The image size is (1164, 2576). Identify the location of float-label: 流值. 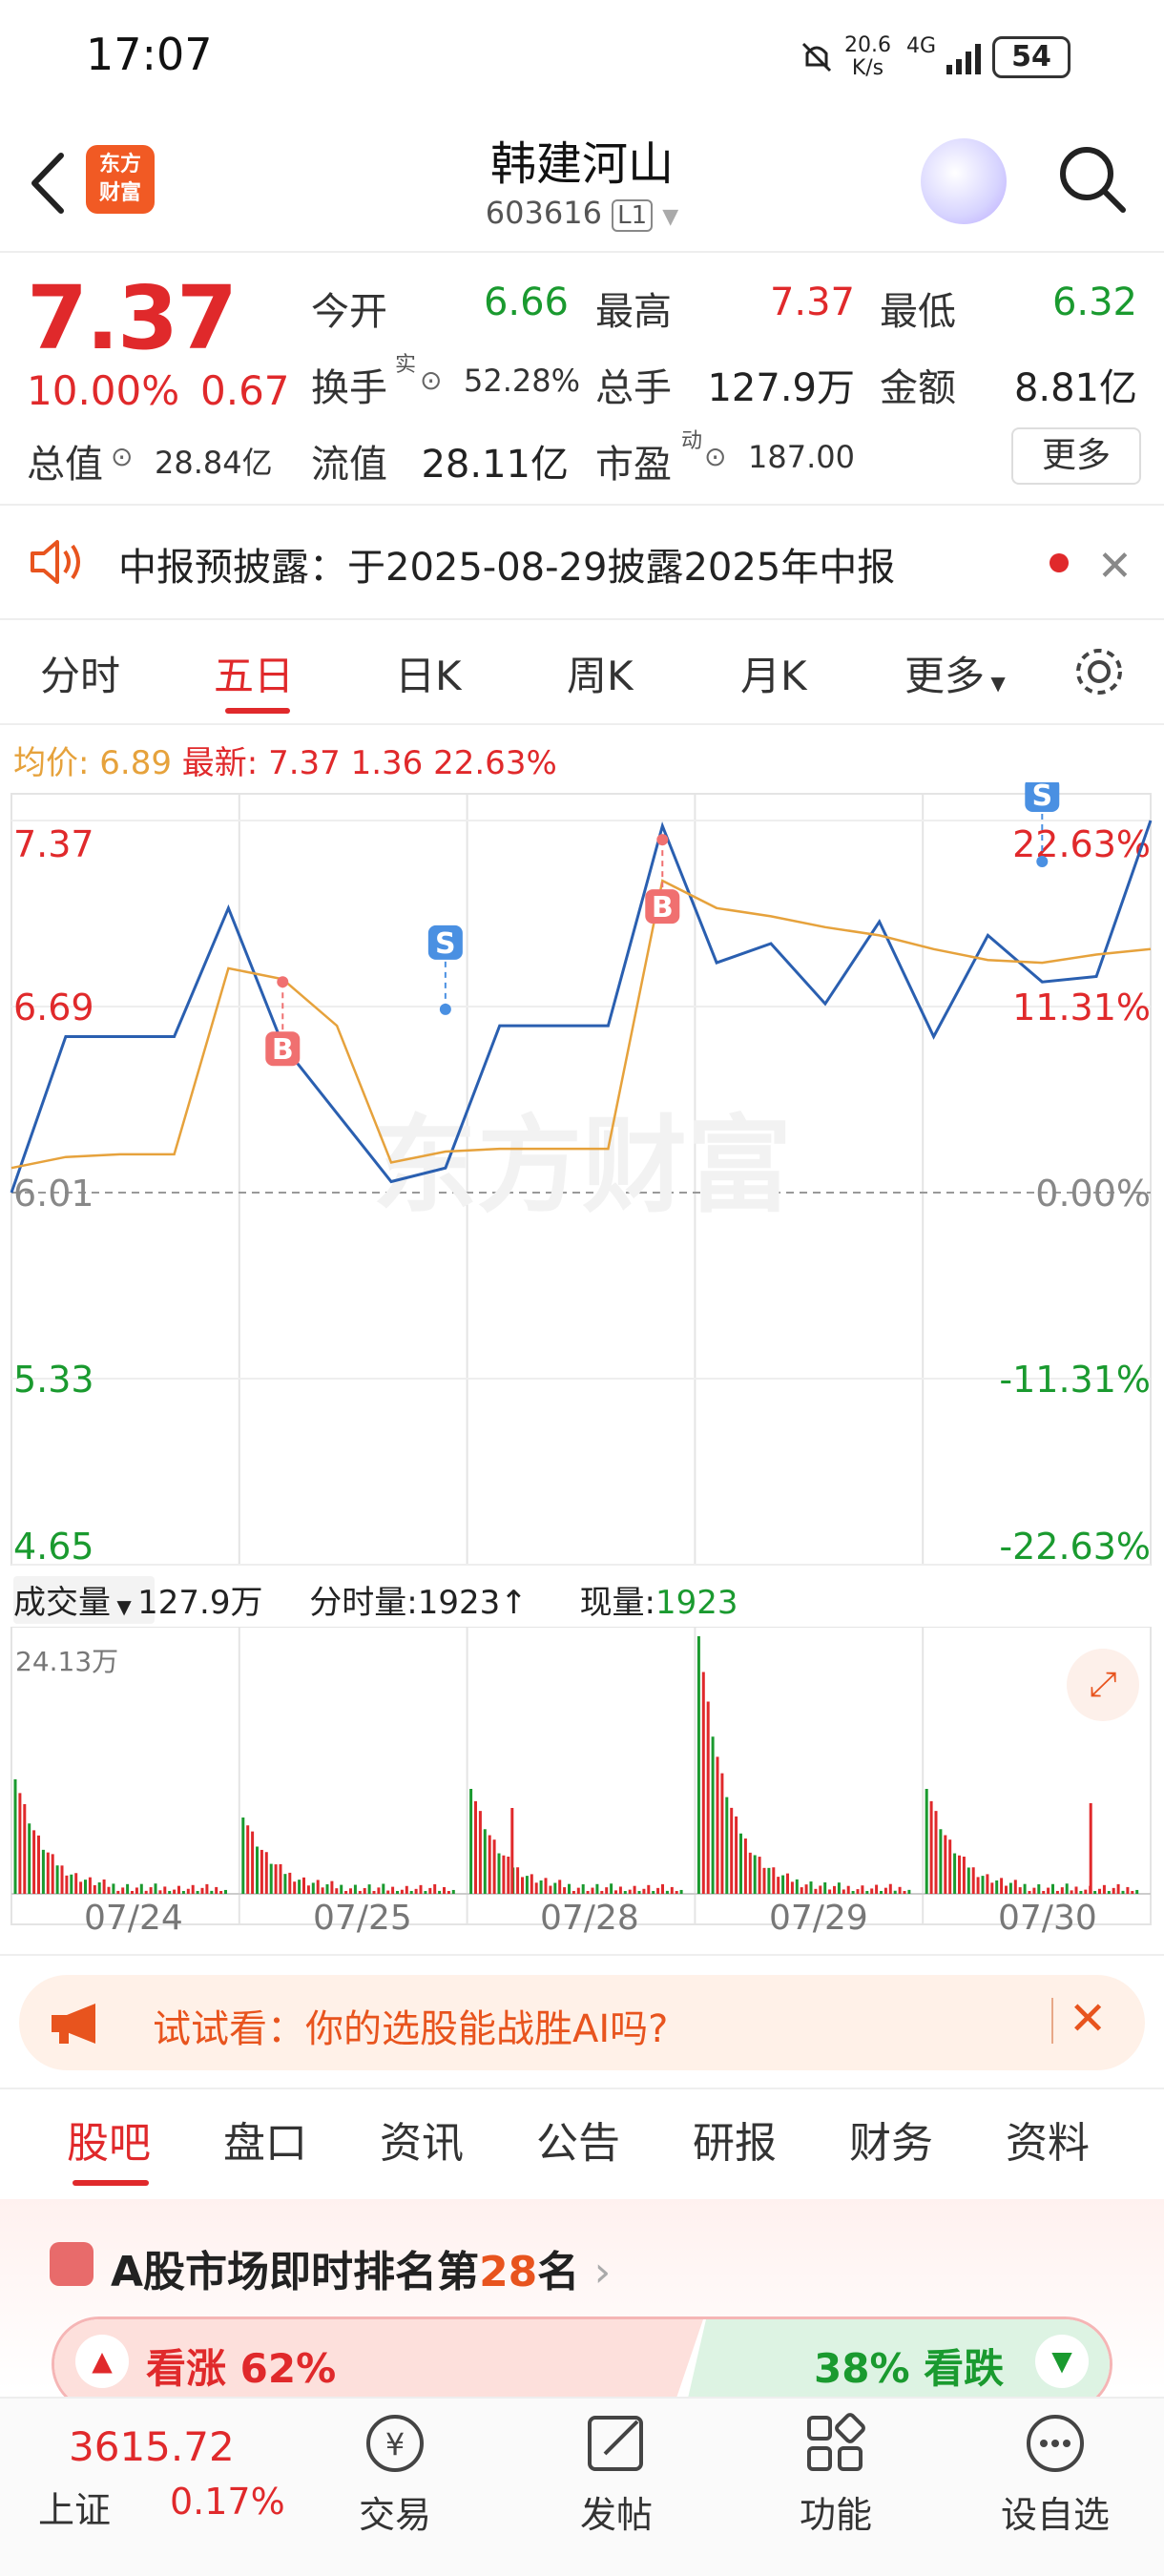
(349, 465).